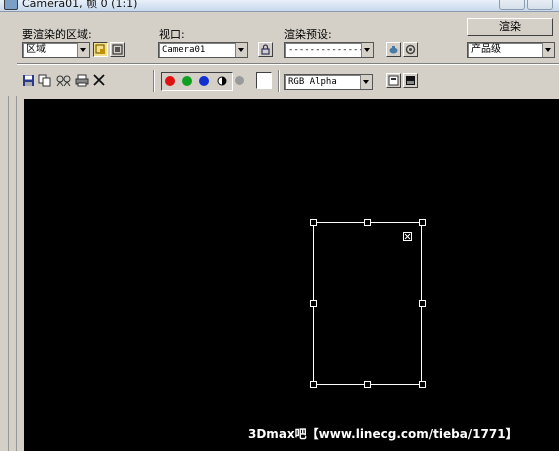  I want to click on copy-button, so click(44, 82).